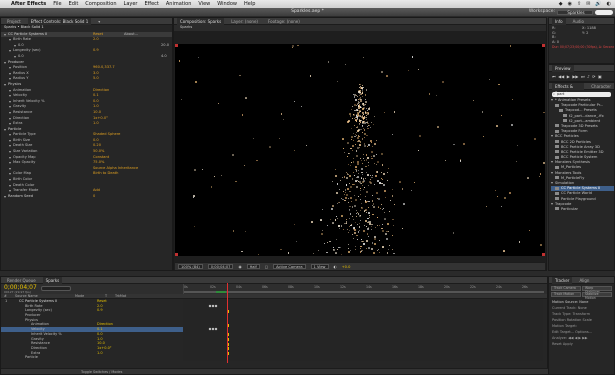 This screenshot has width=615, height=375. I want to click on tray-icon: ✉, so click(588, 4).